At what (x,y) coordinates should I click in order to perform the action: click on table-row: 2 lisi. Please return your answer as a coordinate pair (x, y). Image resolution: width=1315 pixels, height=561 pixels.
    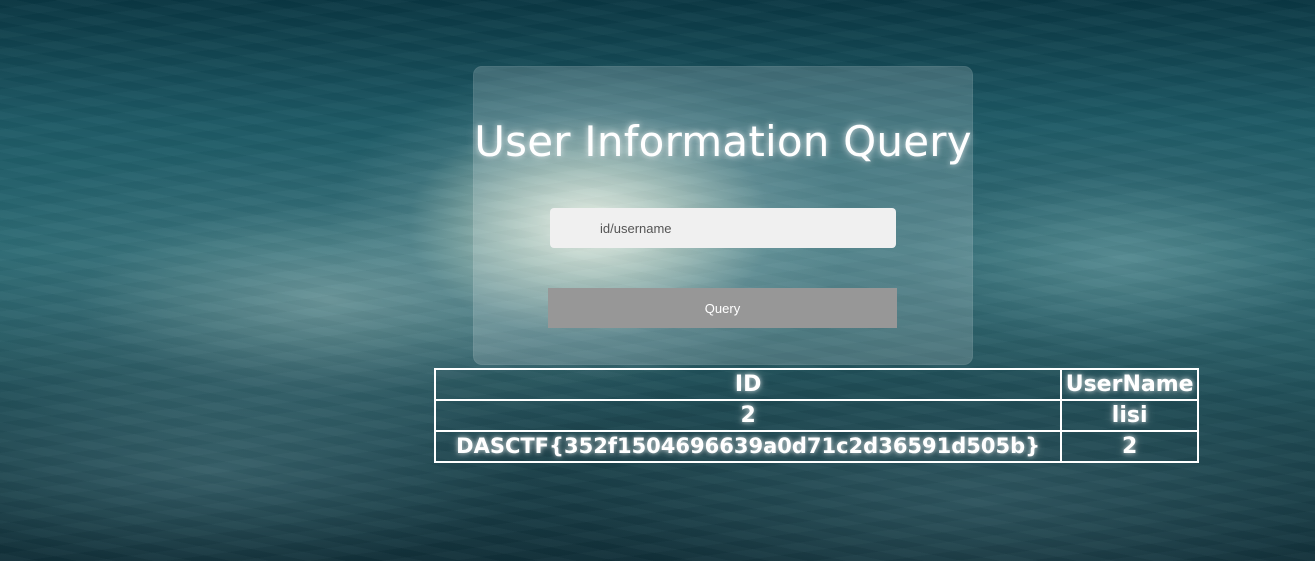
    Looking at the image, I should click on (816, 415).